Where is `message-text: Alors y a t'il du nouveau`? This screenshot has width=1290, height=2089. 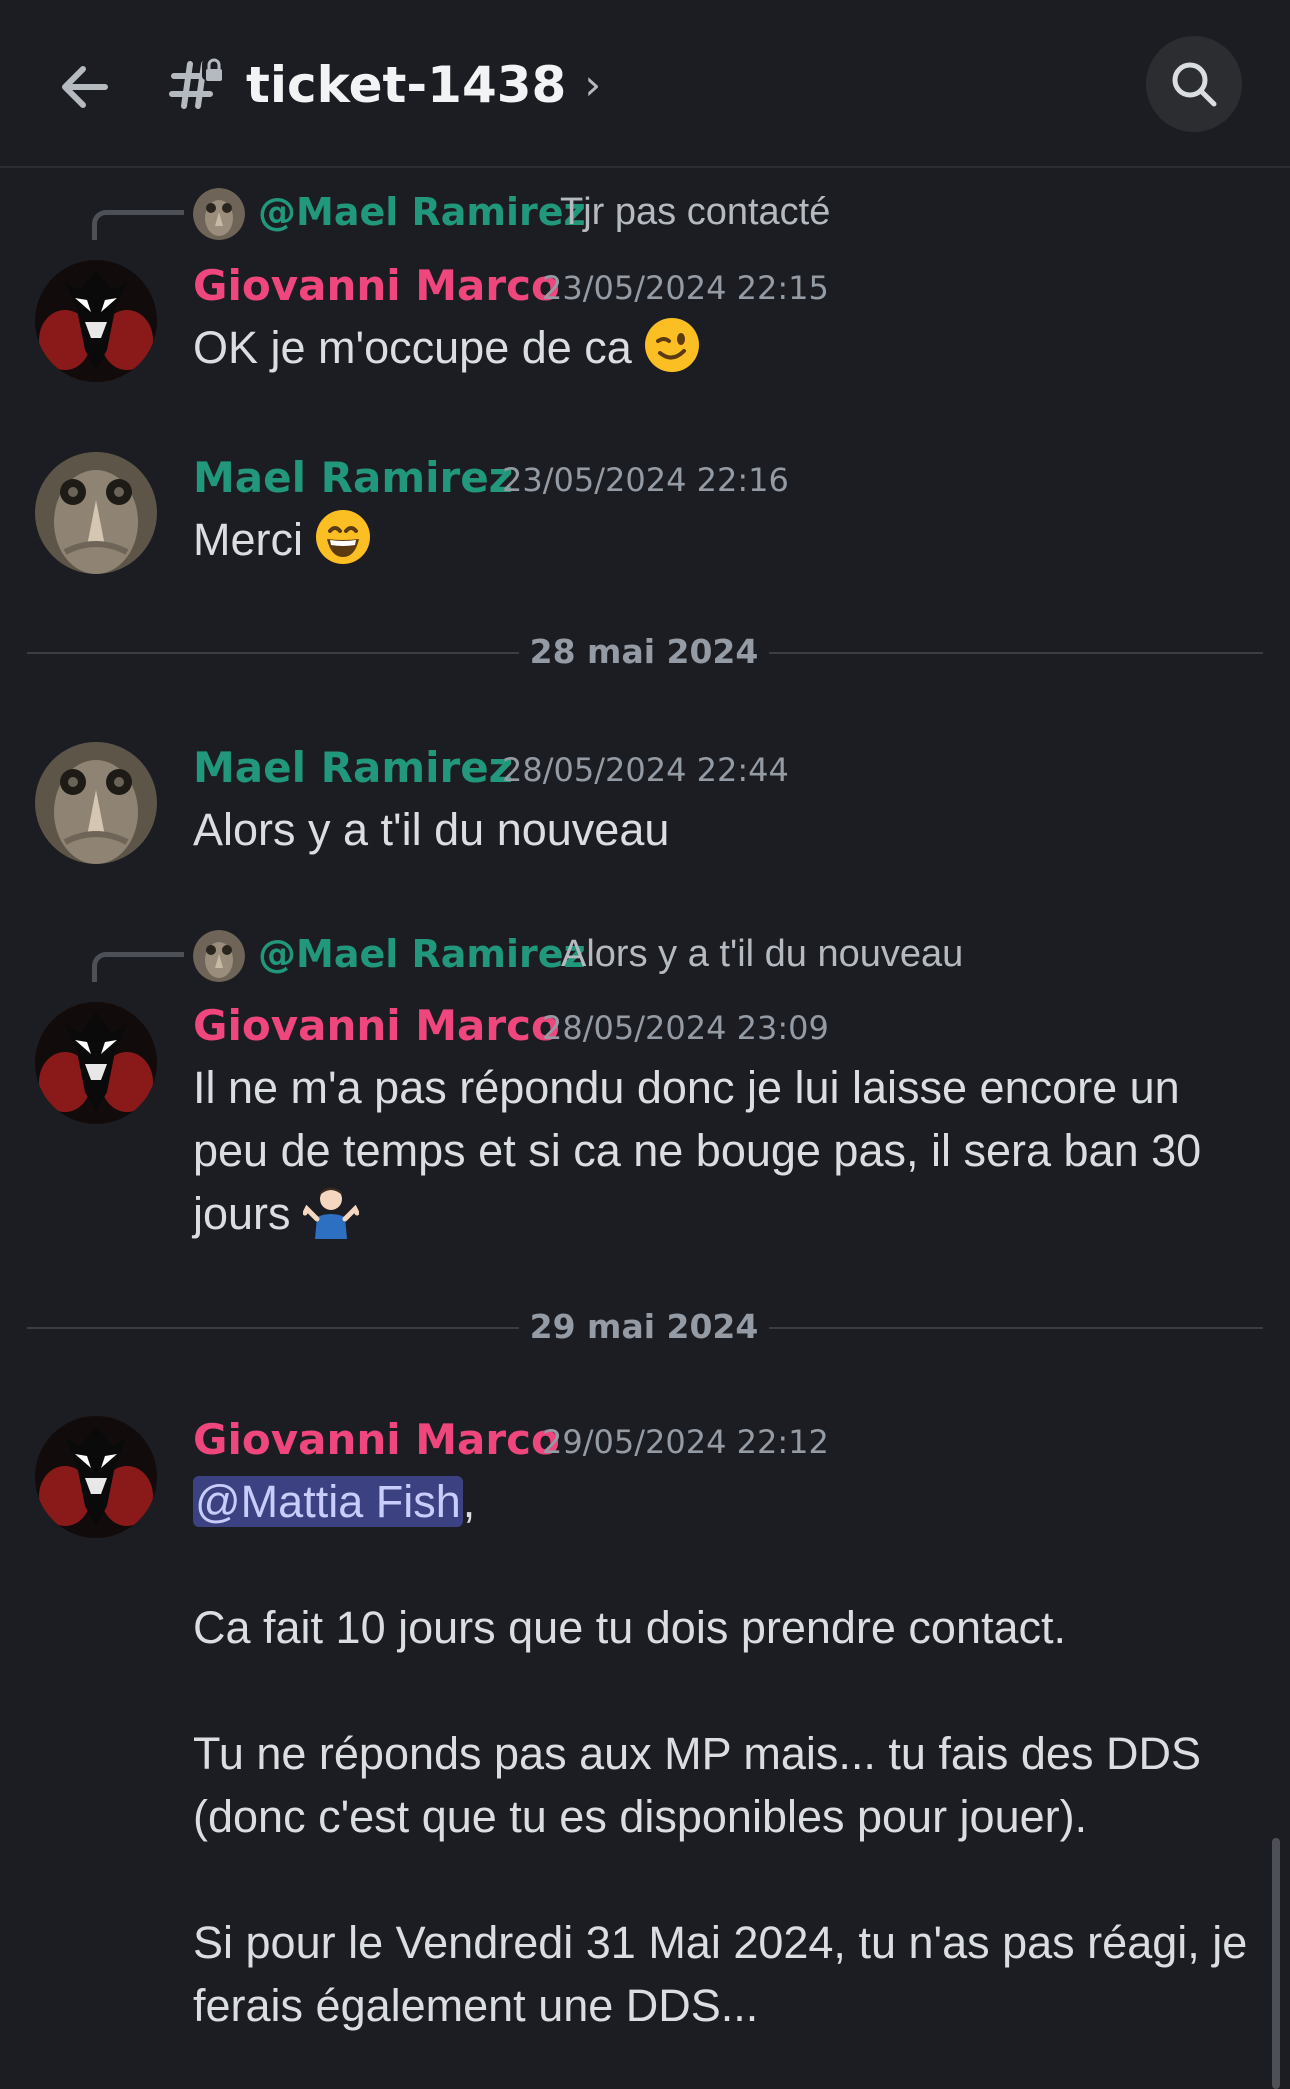
message-text: Alors y a t'il du nouveau is located at coordinates (431, 829).